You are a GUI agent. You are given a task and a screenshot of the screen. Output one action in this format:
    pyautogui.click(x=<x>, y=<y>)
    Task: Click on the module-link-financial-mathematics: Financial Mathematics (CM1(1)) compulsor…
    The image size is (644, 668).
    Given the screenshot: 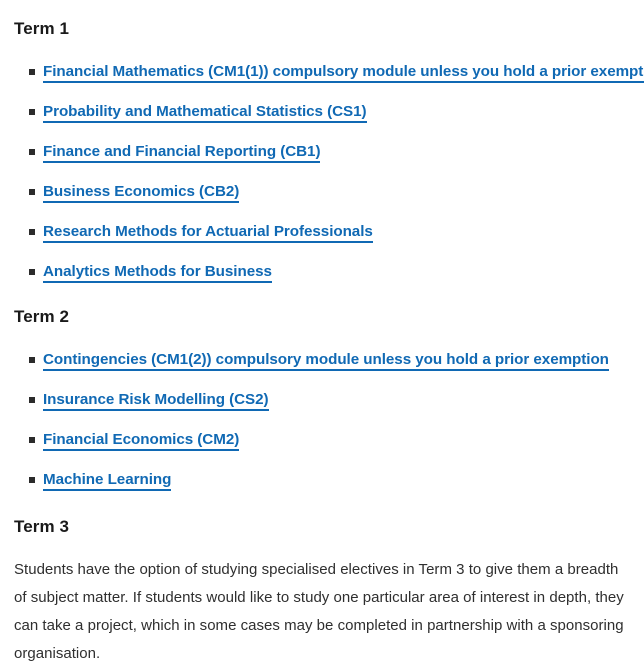 What is the action you would take?
    pyautogui.click(x=343, y=73)
    